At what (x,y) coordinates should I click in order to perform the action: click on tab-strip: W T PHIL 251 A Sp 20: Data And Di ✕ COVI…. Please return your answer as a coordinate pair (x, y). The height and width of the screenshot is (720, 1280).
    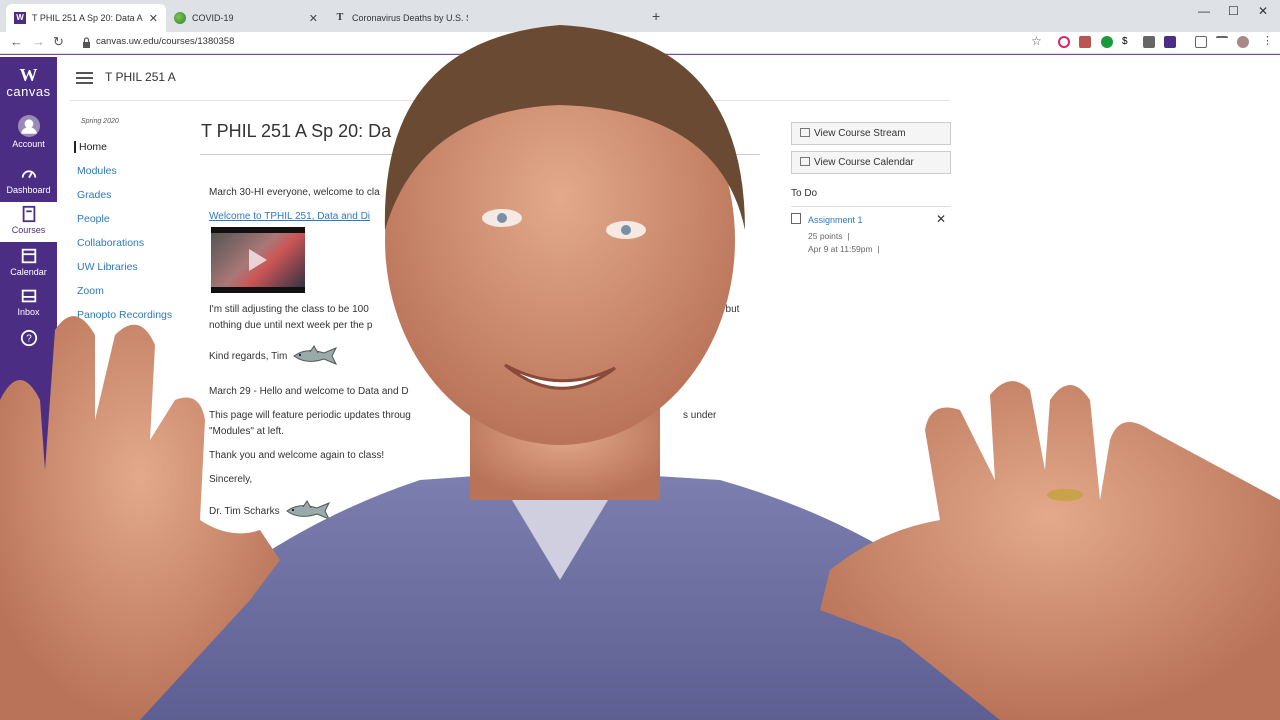
    Looking at the image, I should click on (640, 16).